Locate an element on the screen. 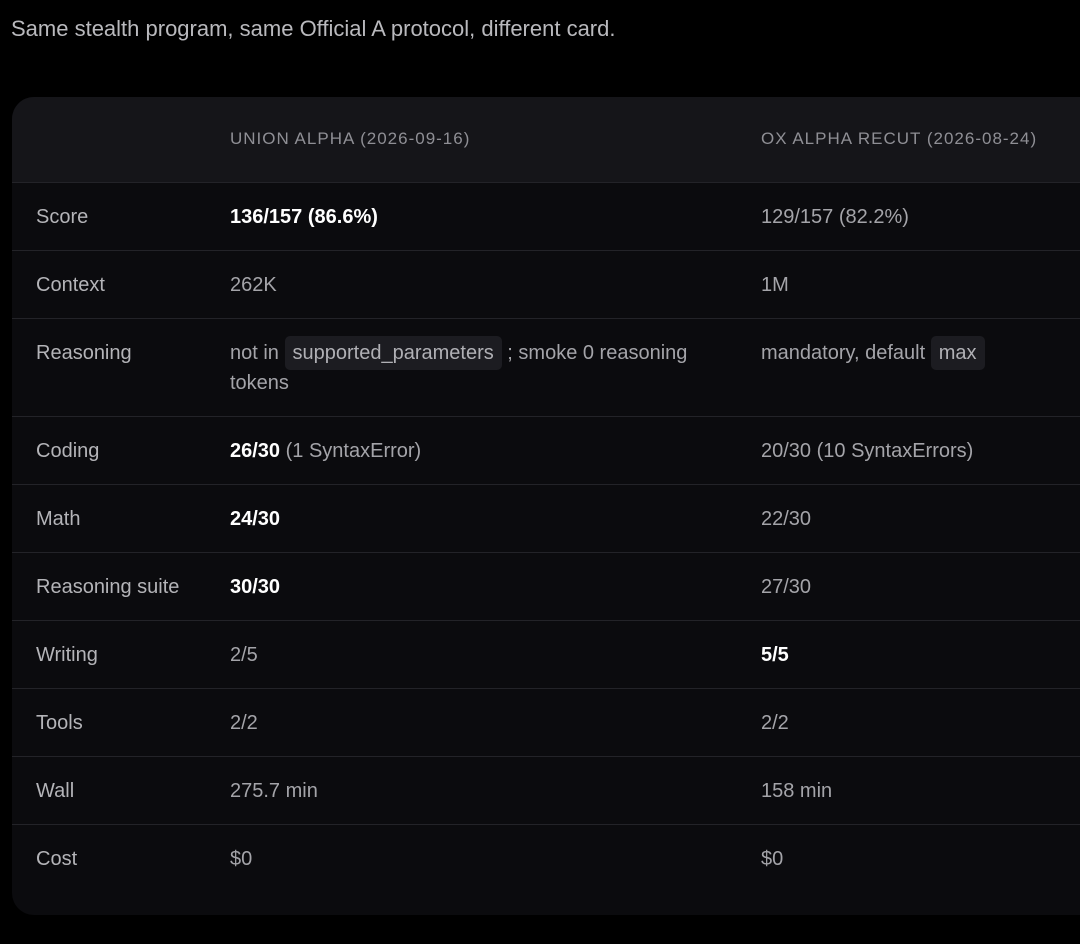  table-row: Reasoning suite 30/30 27/30 is located at coordinates (546, 586).